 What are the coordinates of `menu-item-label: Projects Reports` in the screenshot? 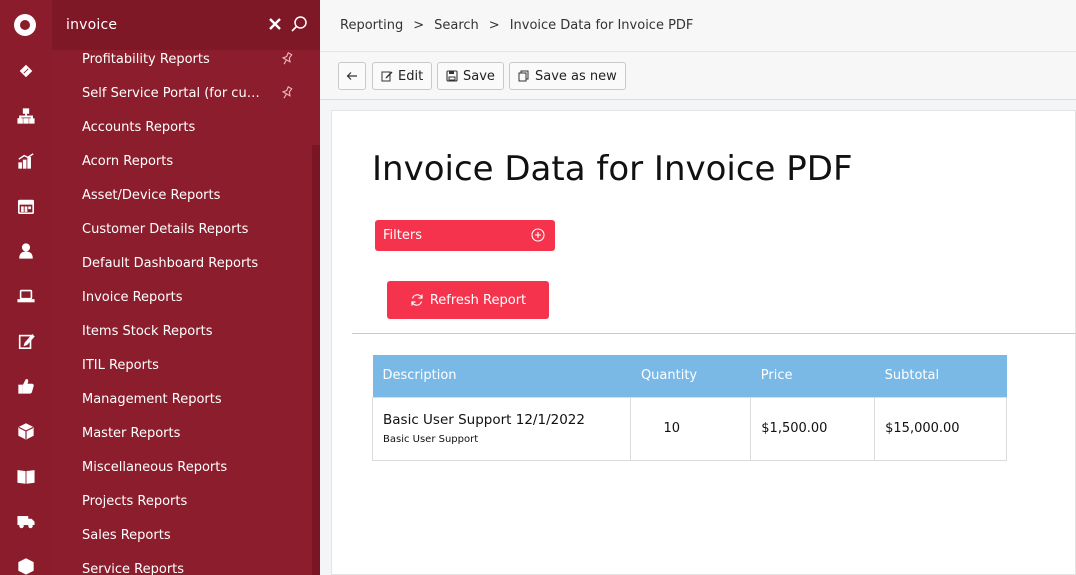 It's located at (135, 501).